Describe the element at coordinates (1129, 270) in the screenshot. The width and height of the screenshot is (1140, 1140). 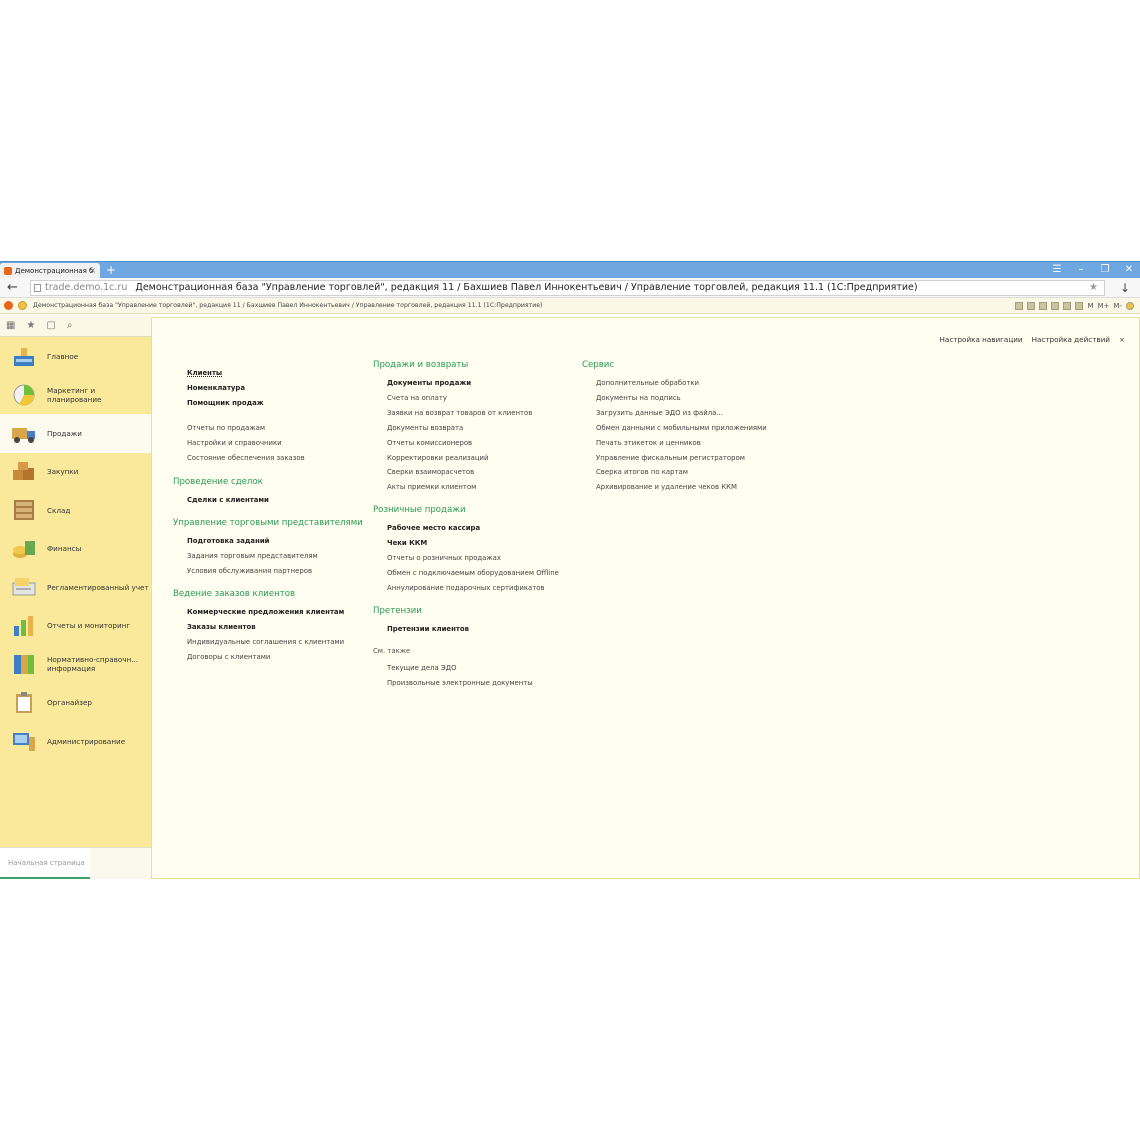
I see `close-window-icon: ✕` at that location.